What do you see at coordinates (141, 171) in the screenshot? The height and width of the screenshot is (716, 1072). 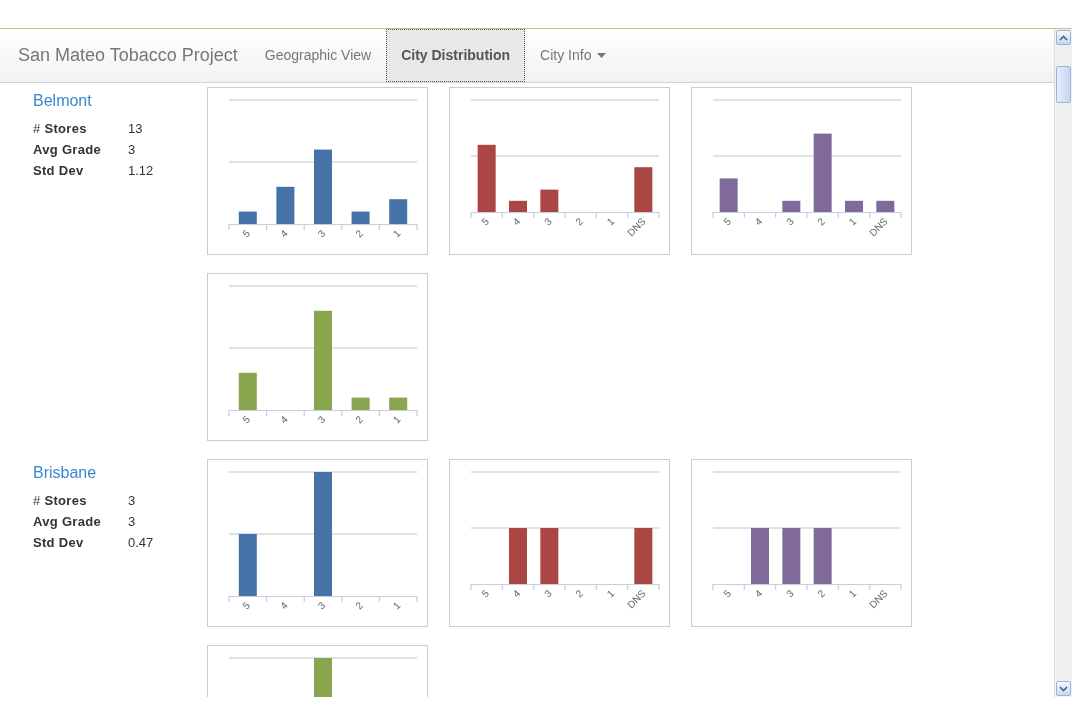 I see `stat-value: 1.12` at bounding box center [141, 171].